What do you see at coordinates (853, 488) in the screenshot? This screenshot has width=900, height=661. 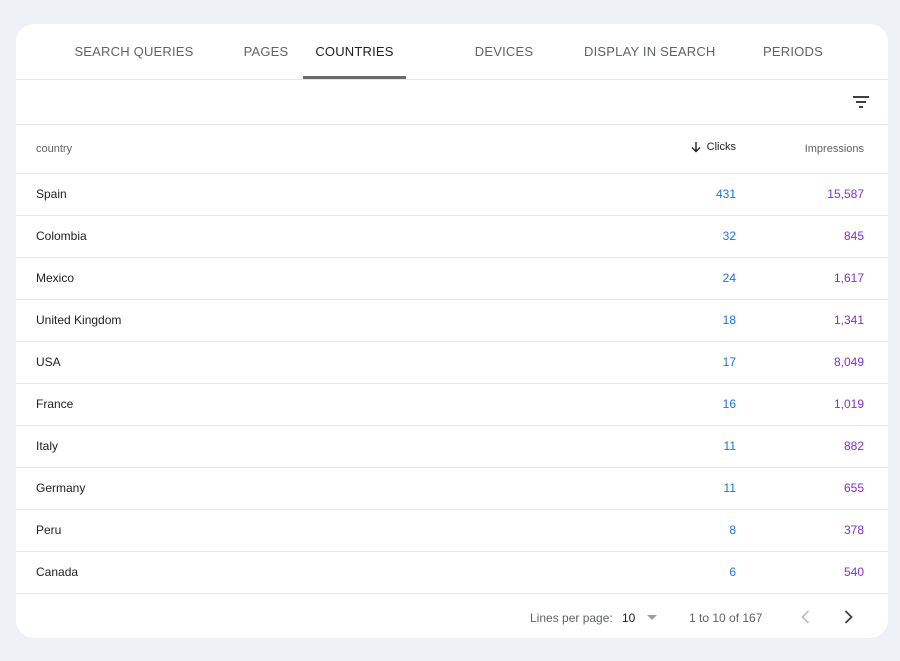 I see `impressions-cell: 655` at bounding box center [853, 488].